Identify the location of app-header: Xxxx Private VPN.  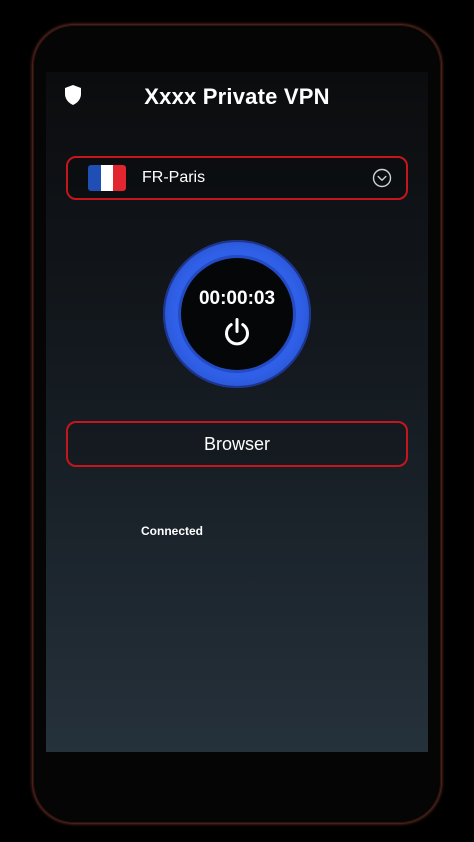
(237, 98).